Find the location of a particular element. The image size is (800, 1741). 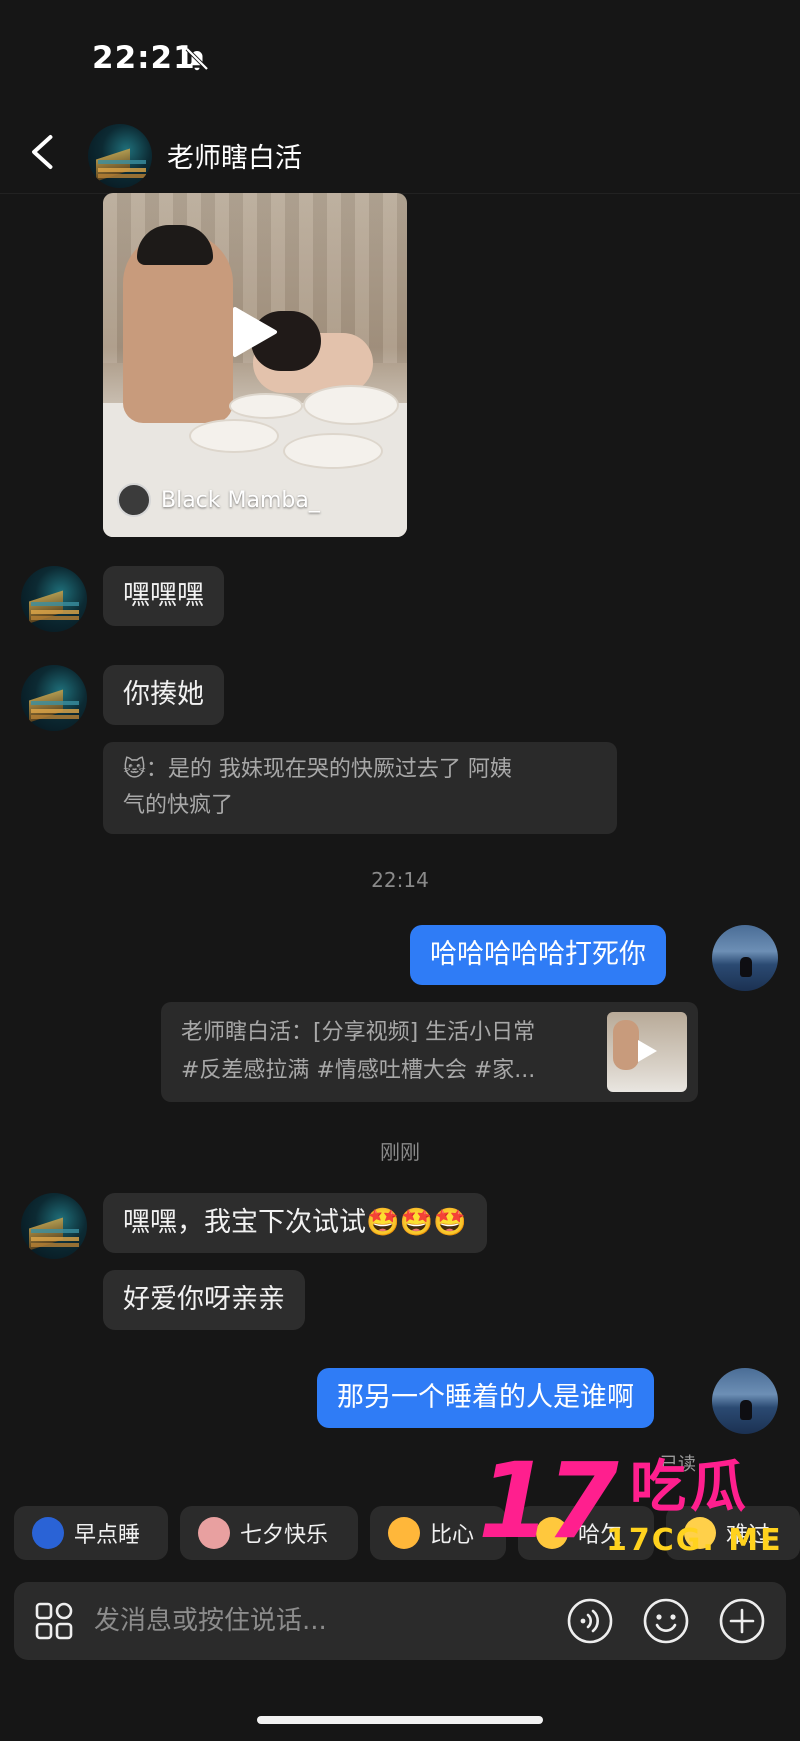

quick-reply-chip: 哈欠 is located at coordinates (586, 1533).